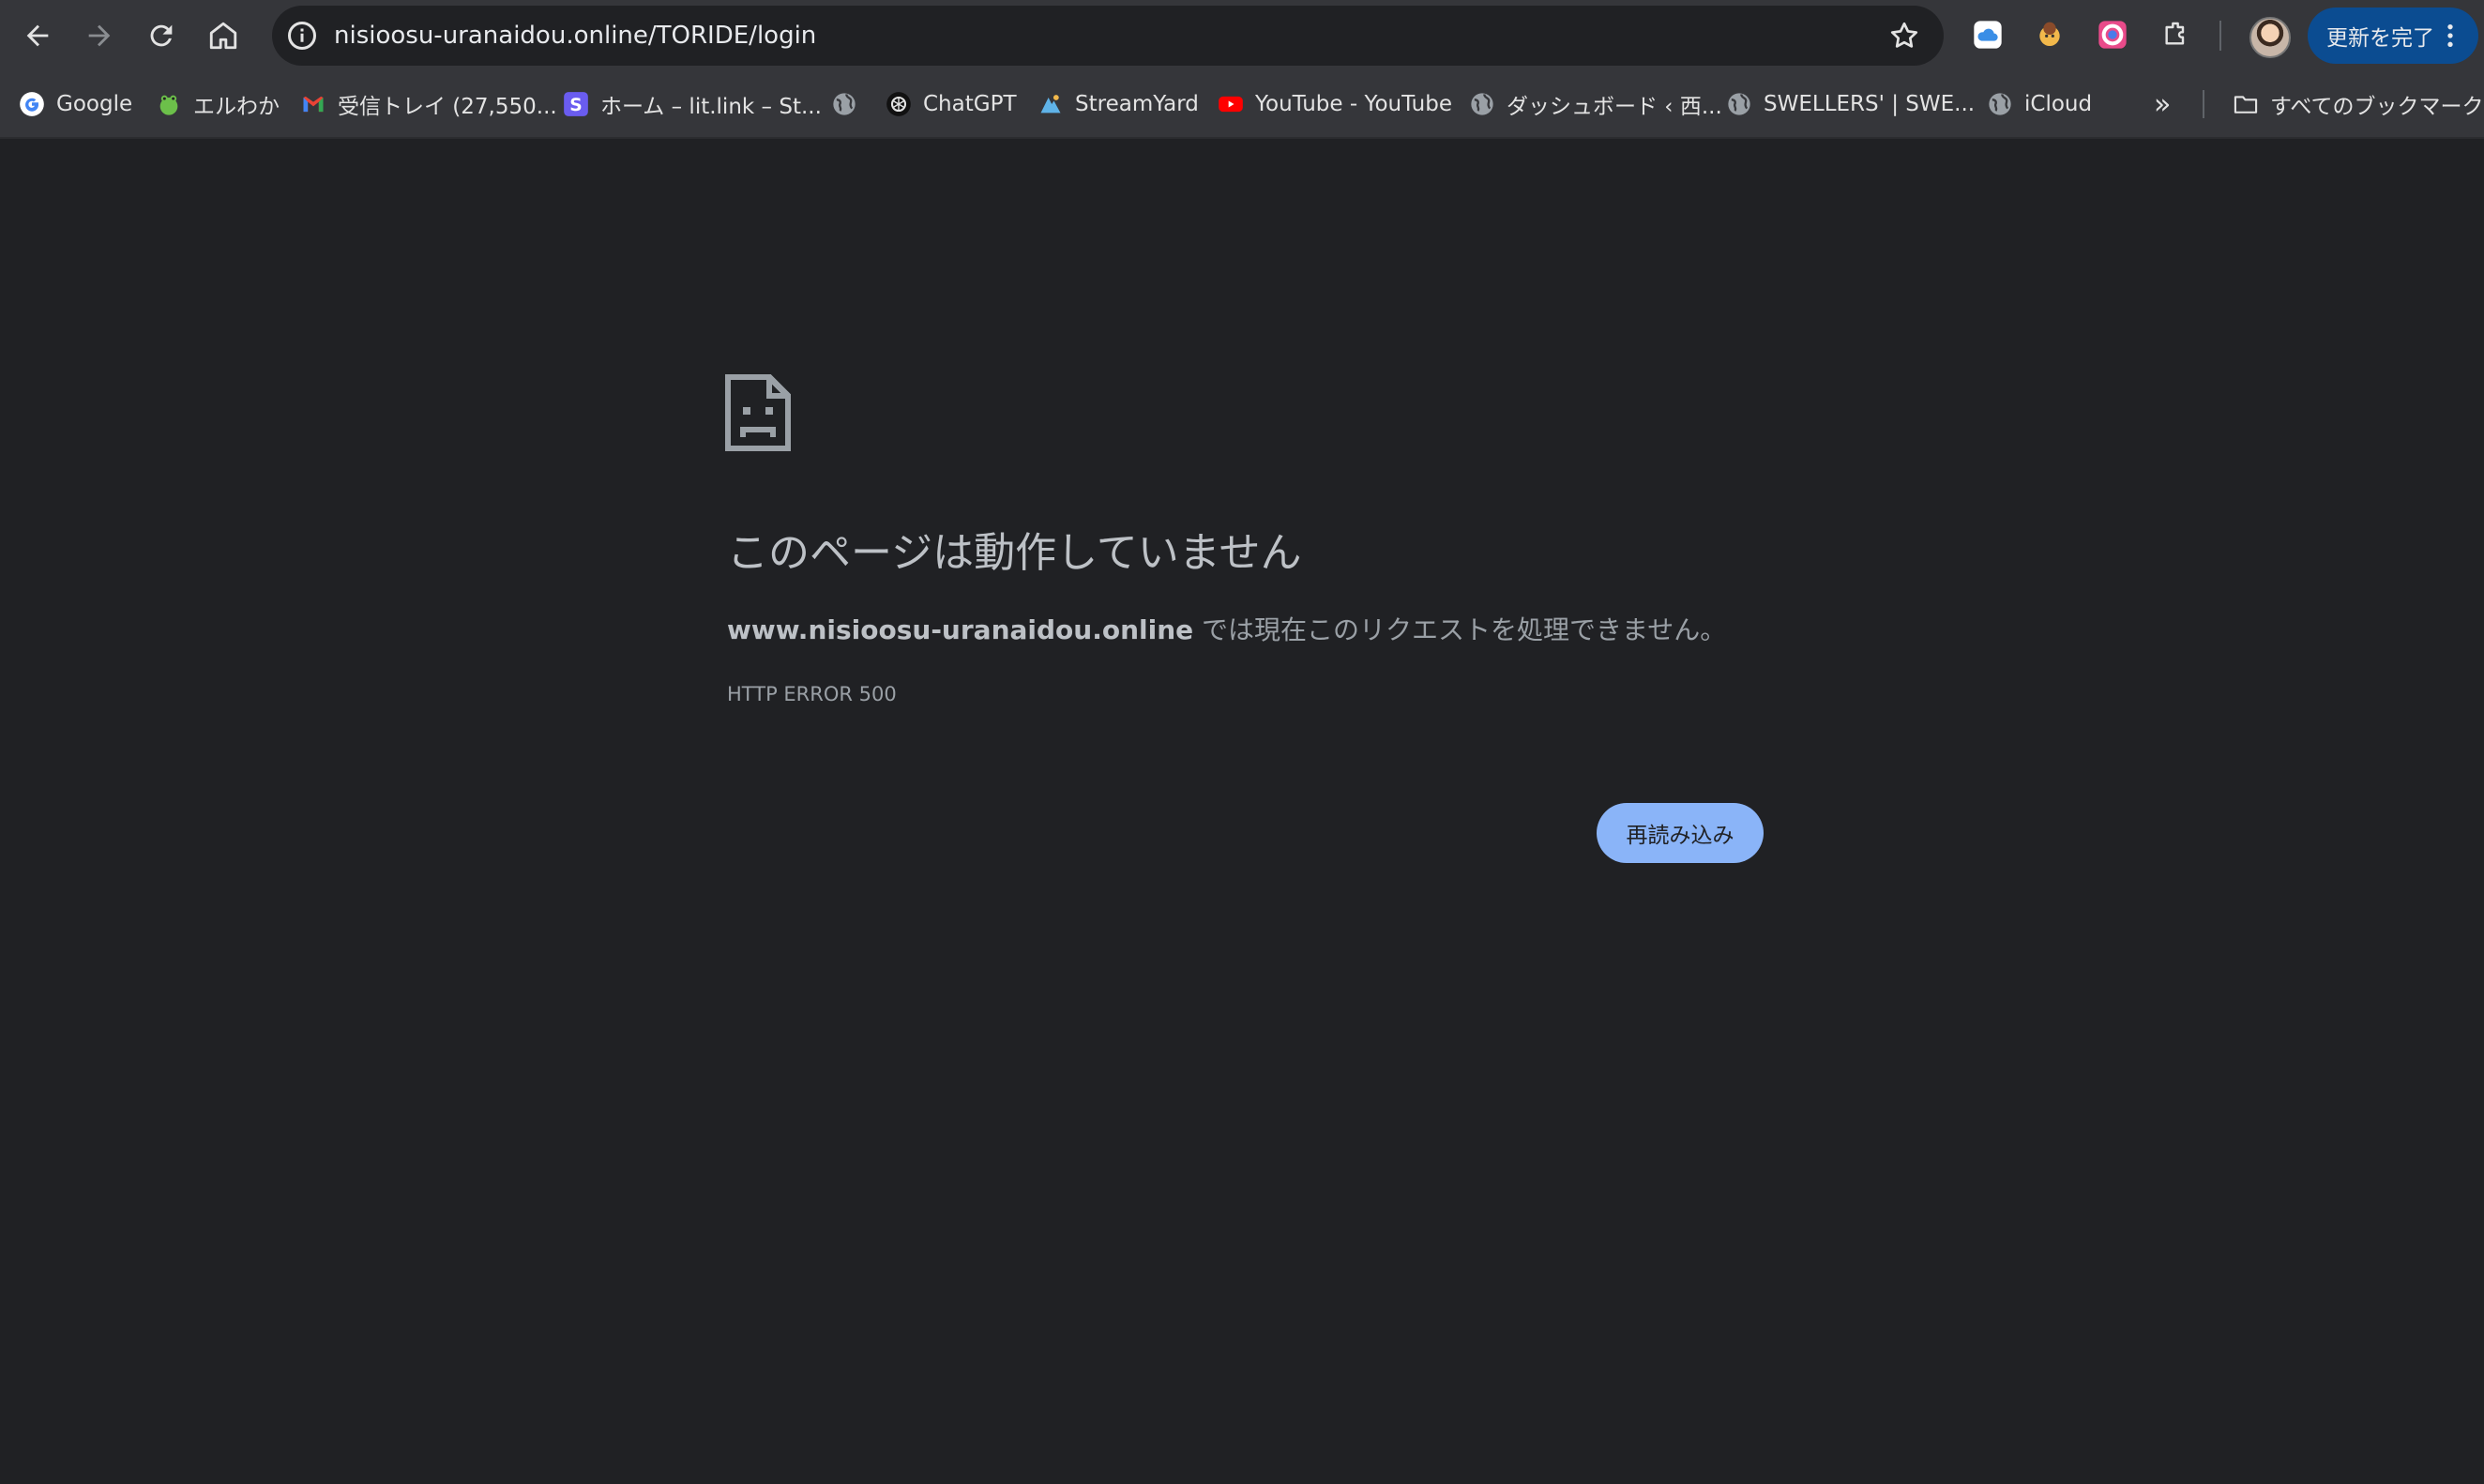 Image resolution: width=2484 pixels, height=1484 pixels. Describe the element at coordinates (1231, 104) in the screenshot. I see `youtube-icon` at that location.